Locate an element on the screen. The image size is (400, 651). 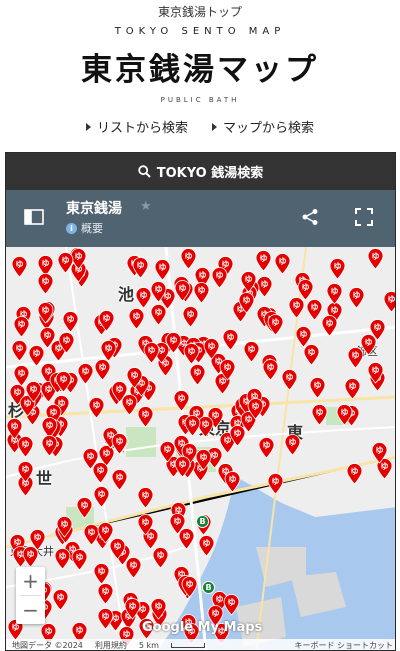
zoom-out-button: − is located at coordinates (30, 610).